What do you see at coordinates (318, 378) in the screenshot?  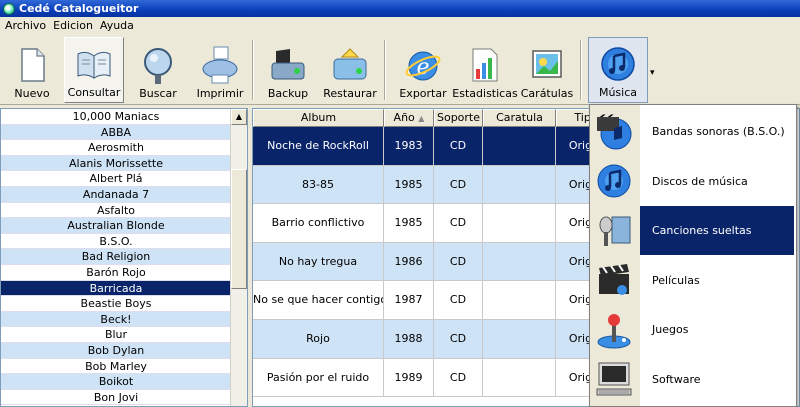 I see `album-cell: Pasión por el ruido` at bounding box center [318, 378].